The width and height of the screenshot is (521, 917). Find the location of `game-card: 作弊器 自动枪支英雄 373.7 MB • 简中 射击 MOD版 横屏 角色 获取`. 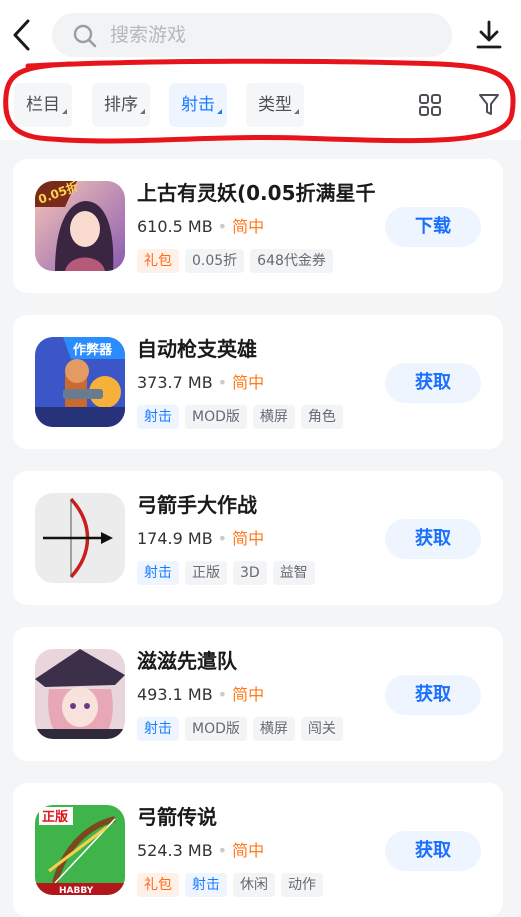

game-card: 作弊器 自动枪支英雄 373.7 MB • 简中 射击 MOD版 横屏 角色 获取 is located at coordinates (258, 382).